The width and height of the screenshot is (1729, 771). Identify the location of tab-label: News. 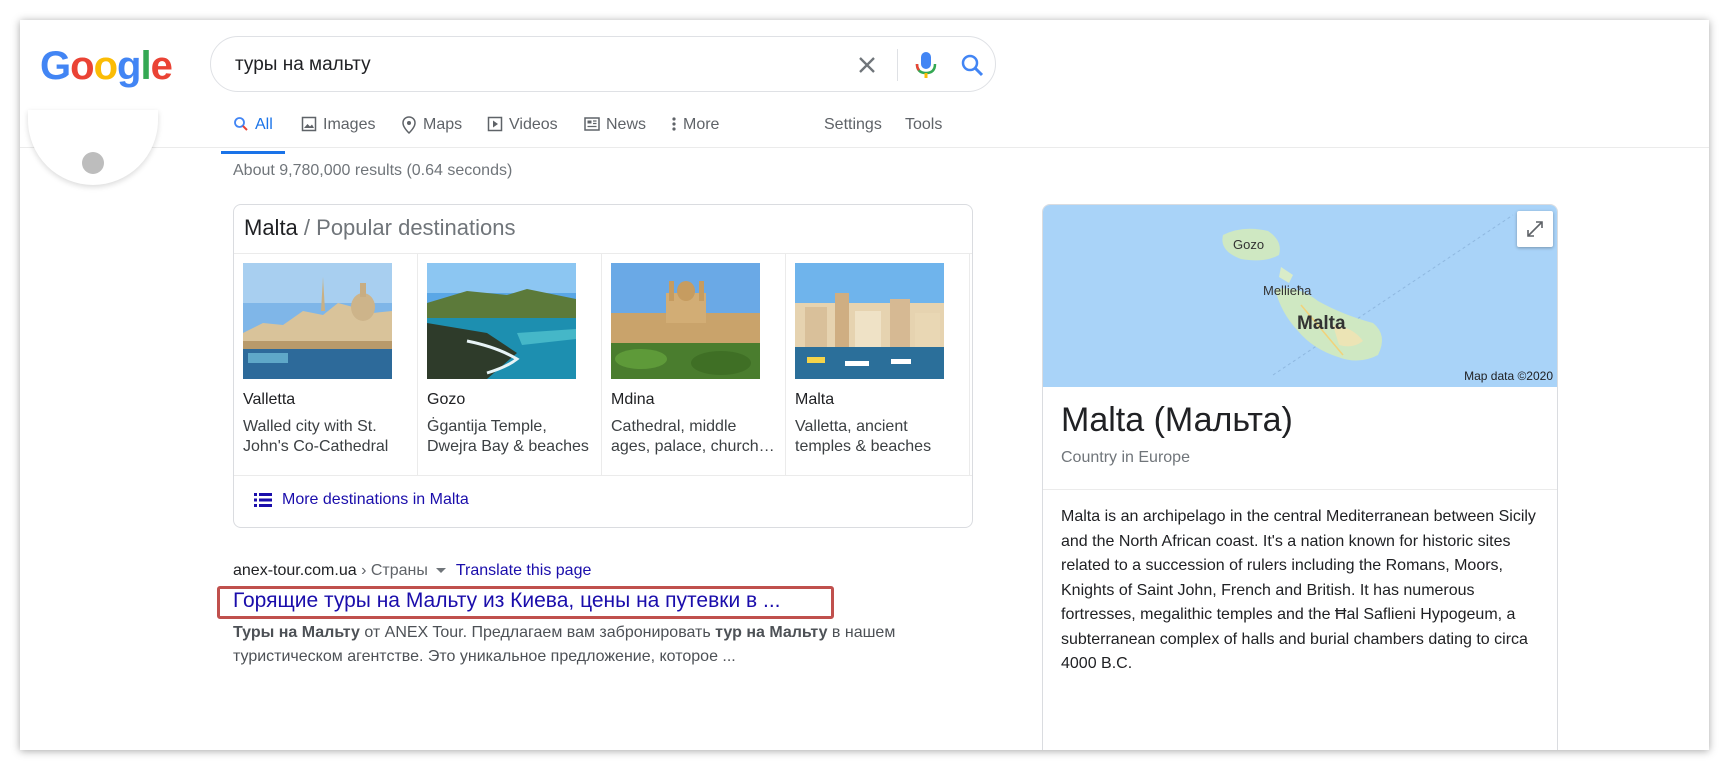
(626, 124).